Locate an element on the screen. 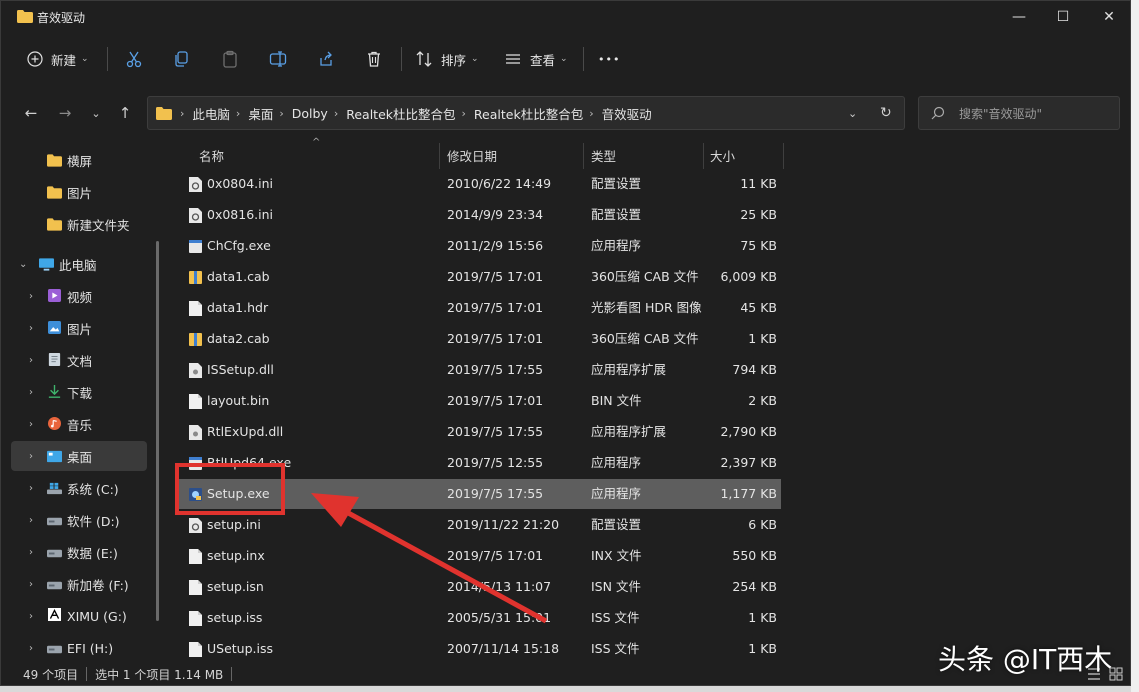 This screenshot has width=1139, height=692. sidebar-item-drive-g: › XIMU (G:) is located at coordinates (79, 616).